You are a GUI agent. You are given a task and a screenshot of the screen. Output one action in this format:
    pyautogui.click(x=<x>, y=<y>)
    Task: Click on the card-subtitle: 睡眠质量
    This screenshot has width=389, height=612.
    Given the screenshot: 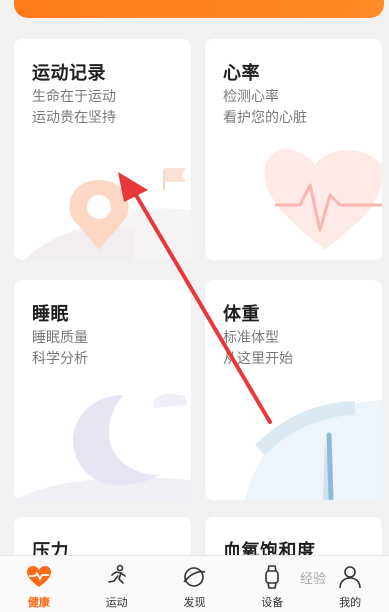 What is the action you would take?
    pyautogui.click(x=60, y=338)
    